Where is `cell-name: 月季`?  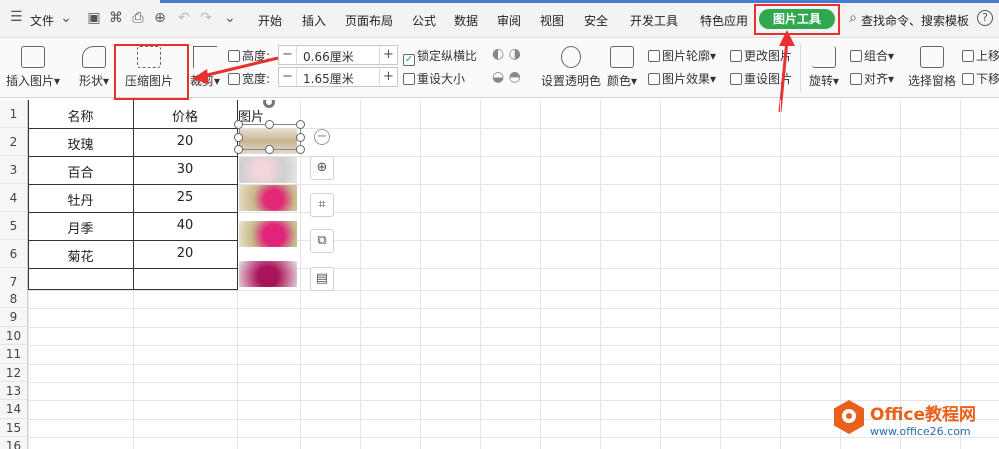
cell-name: 月季 is located at coordinates (80, 227).